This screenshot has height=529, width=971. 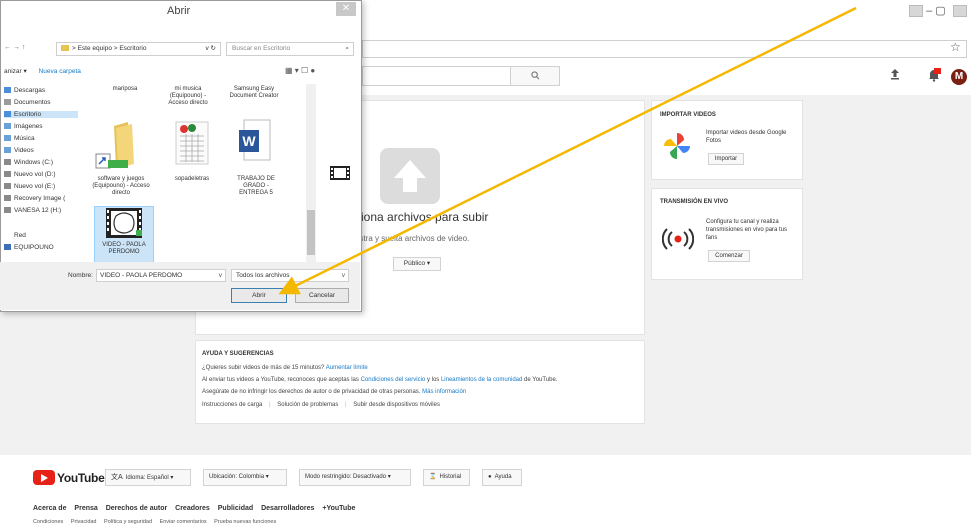 What do you see at coordinates (179, 11) in the screenshot?
I see `dialog-title: Abrir` at bounding box center [179, 11].